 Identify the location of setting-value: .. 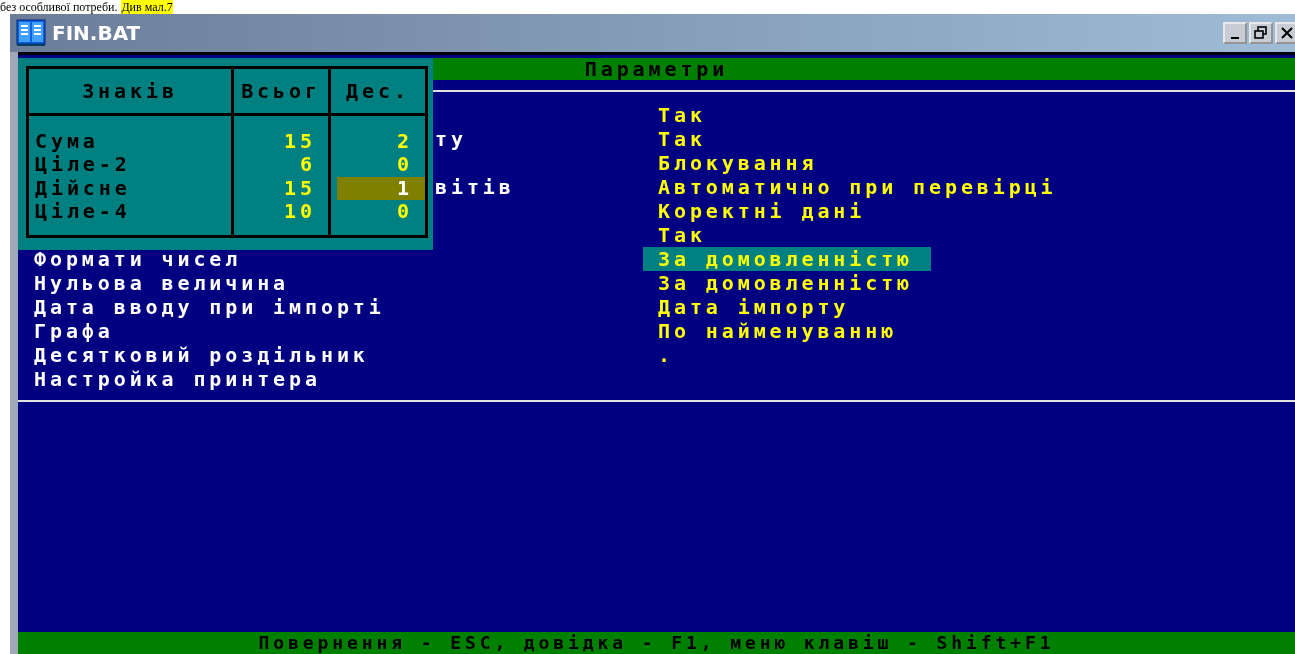
(787, 355).